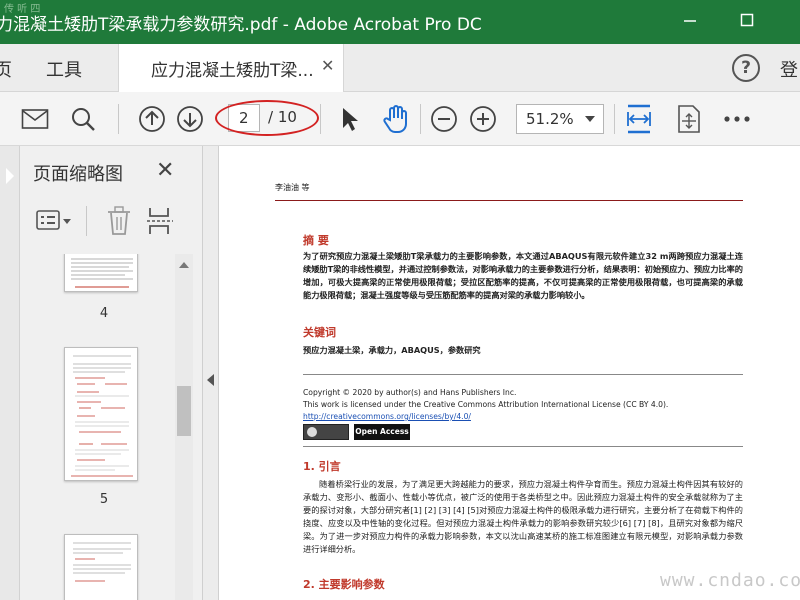 This screenshot has height=600, width=800. I want to click on zoom-out-icon, so click(444, 119).